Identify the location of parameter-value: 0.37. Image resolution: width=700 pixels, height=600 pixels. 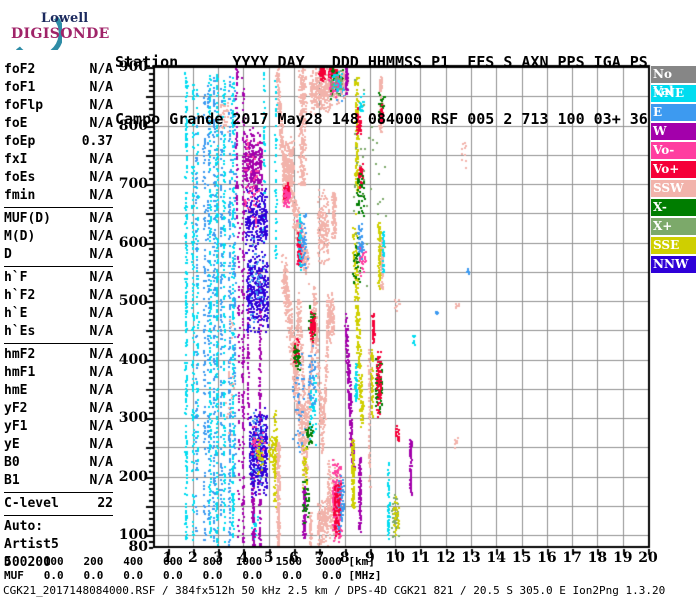
(97, 141).